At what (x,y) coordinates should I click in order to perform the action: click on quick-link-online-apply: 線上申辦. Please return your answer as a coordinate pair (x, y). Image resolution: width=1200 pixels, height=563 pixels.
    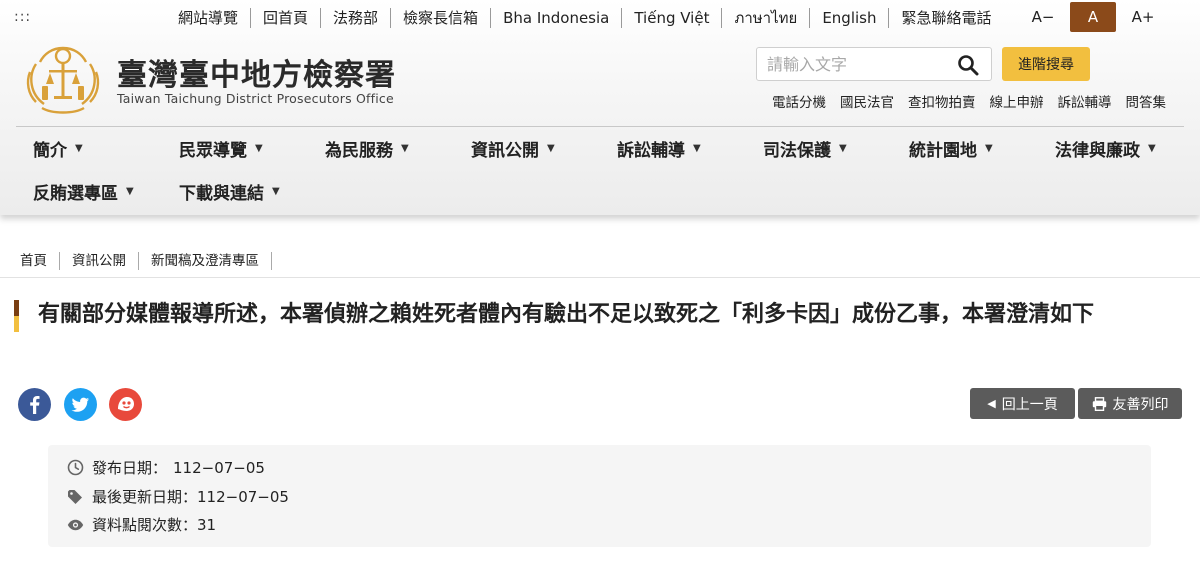
    Looking at the image, I should click on (1017, 101).